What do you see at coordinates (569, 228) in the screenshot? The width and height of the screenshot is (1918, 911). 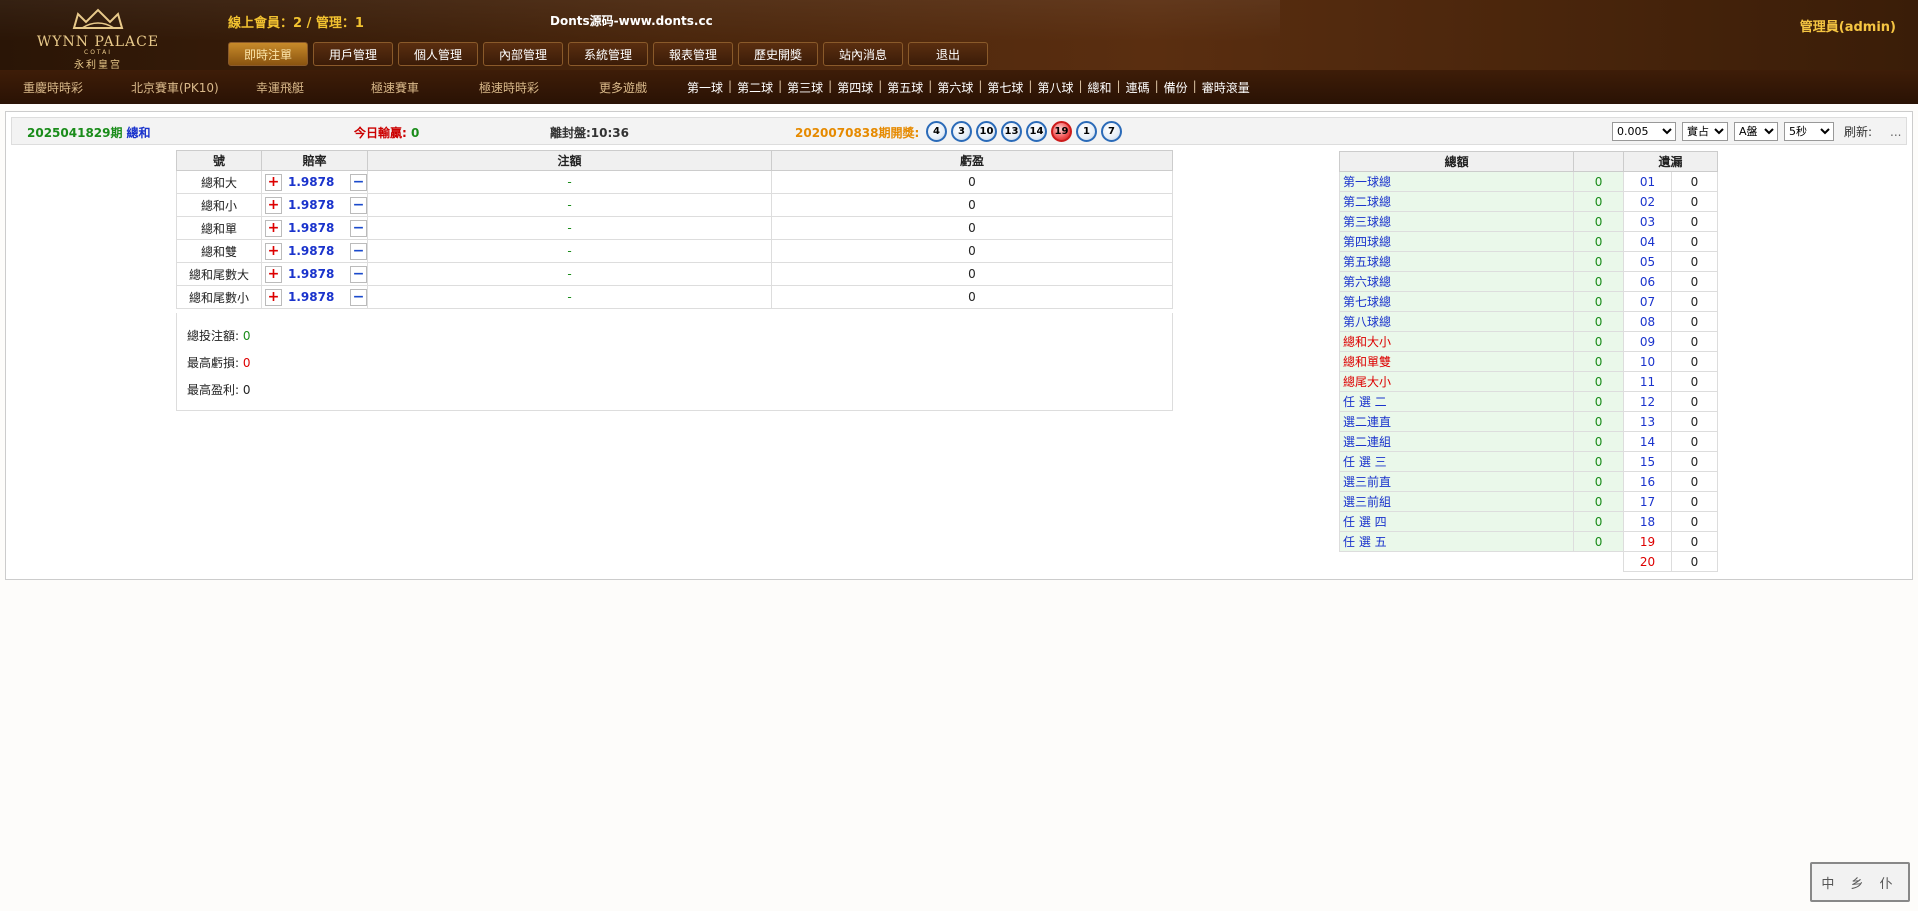 I see `bet-amount: -` at bounding box center [569, 228].